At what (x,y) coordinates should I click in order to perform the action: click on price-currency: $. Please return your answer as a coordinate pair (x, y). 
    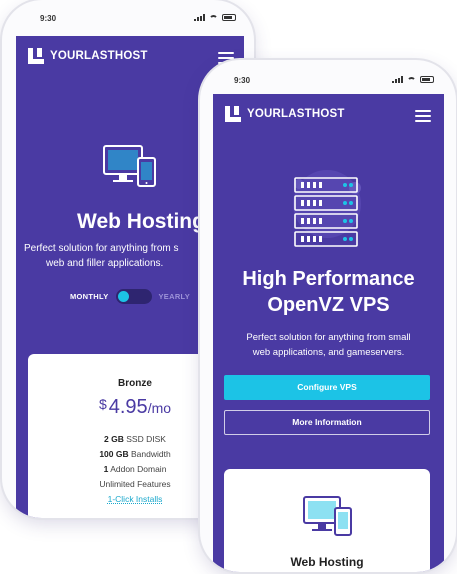
    Looking at the image, I should click on (102, 404).